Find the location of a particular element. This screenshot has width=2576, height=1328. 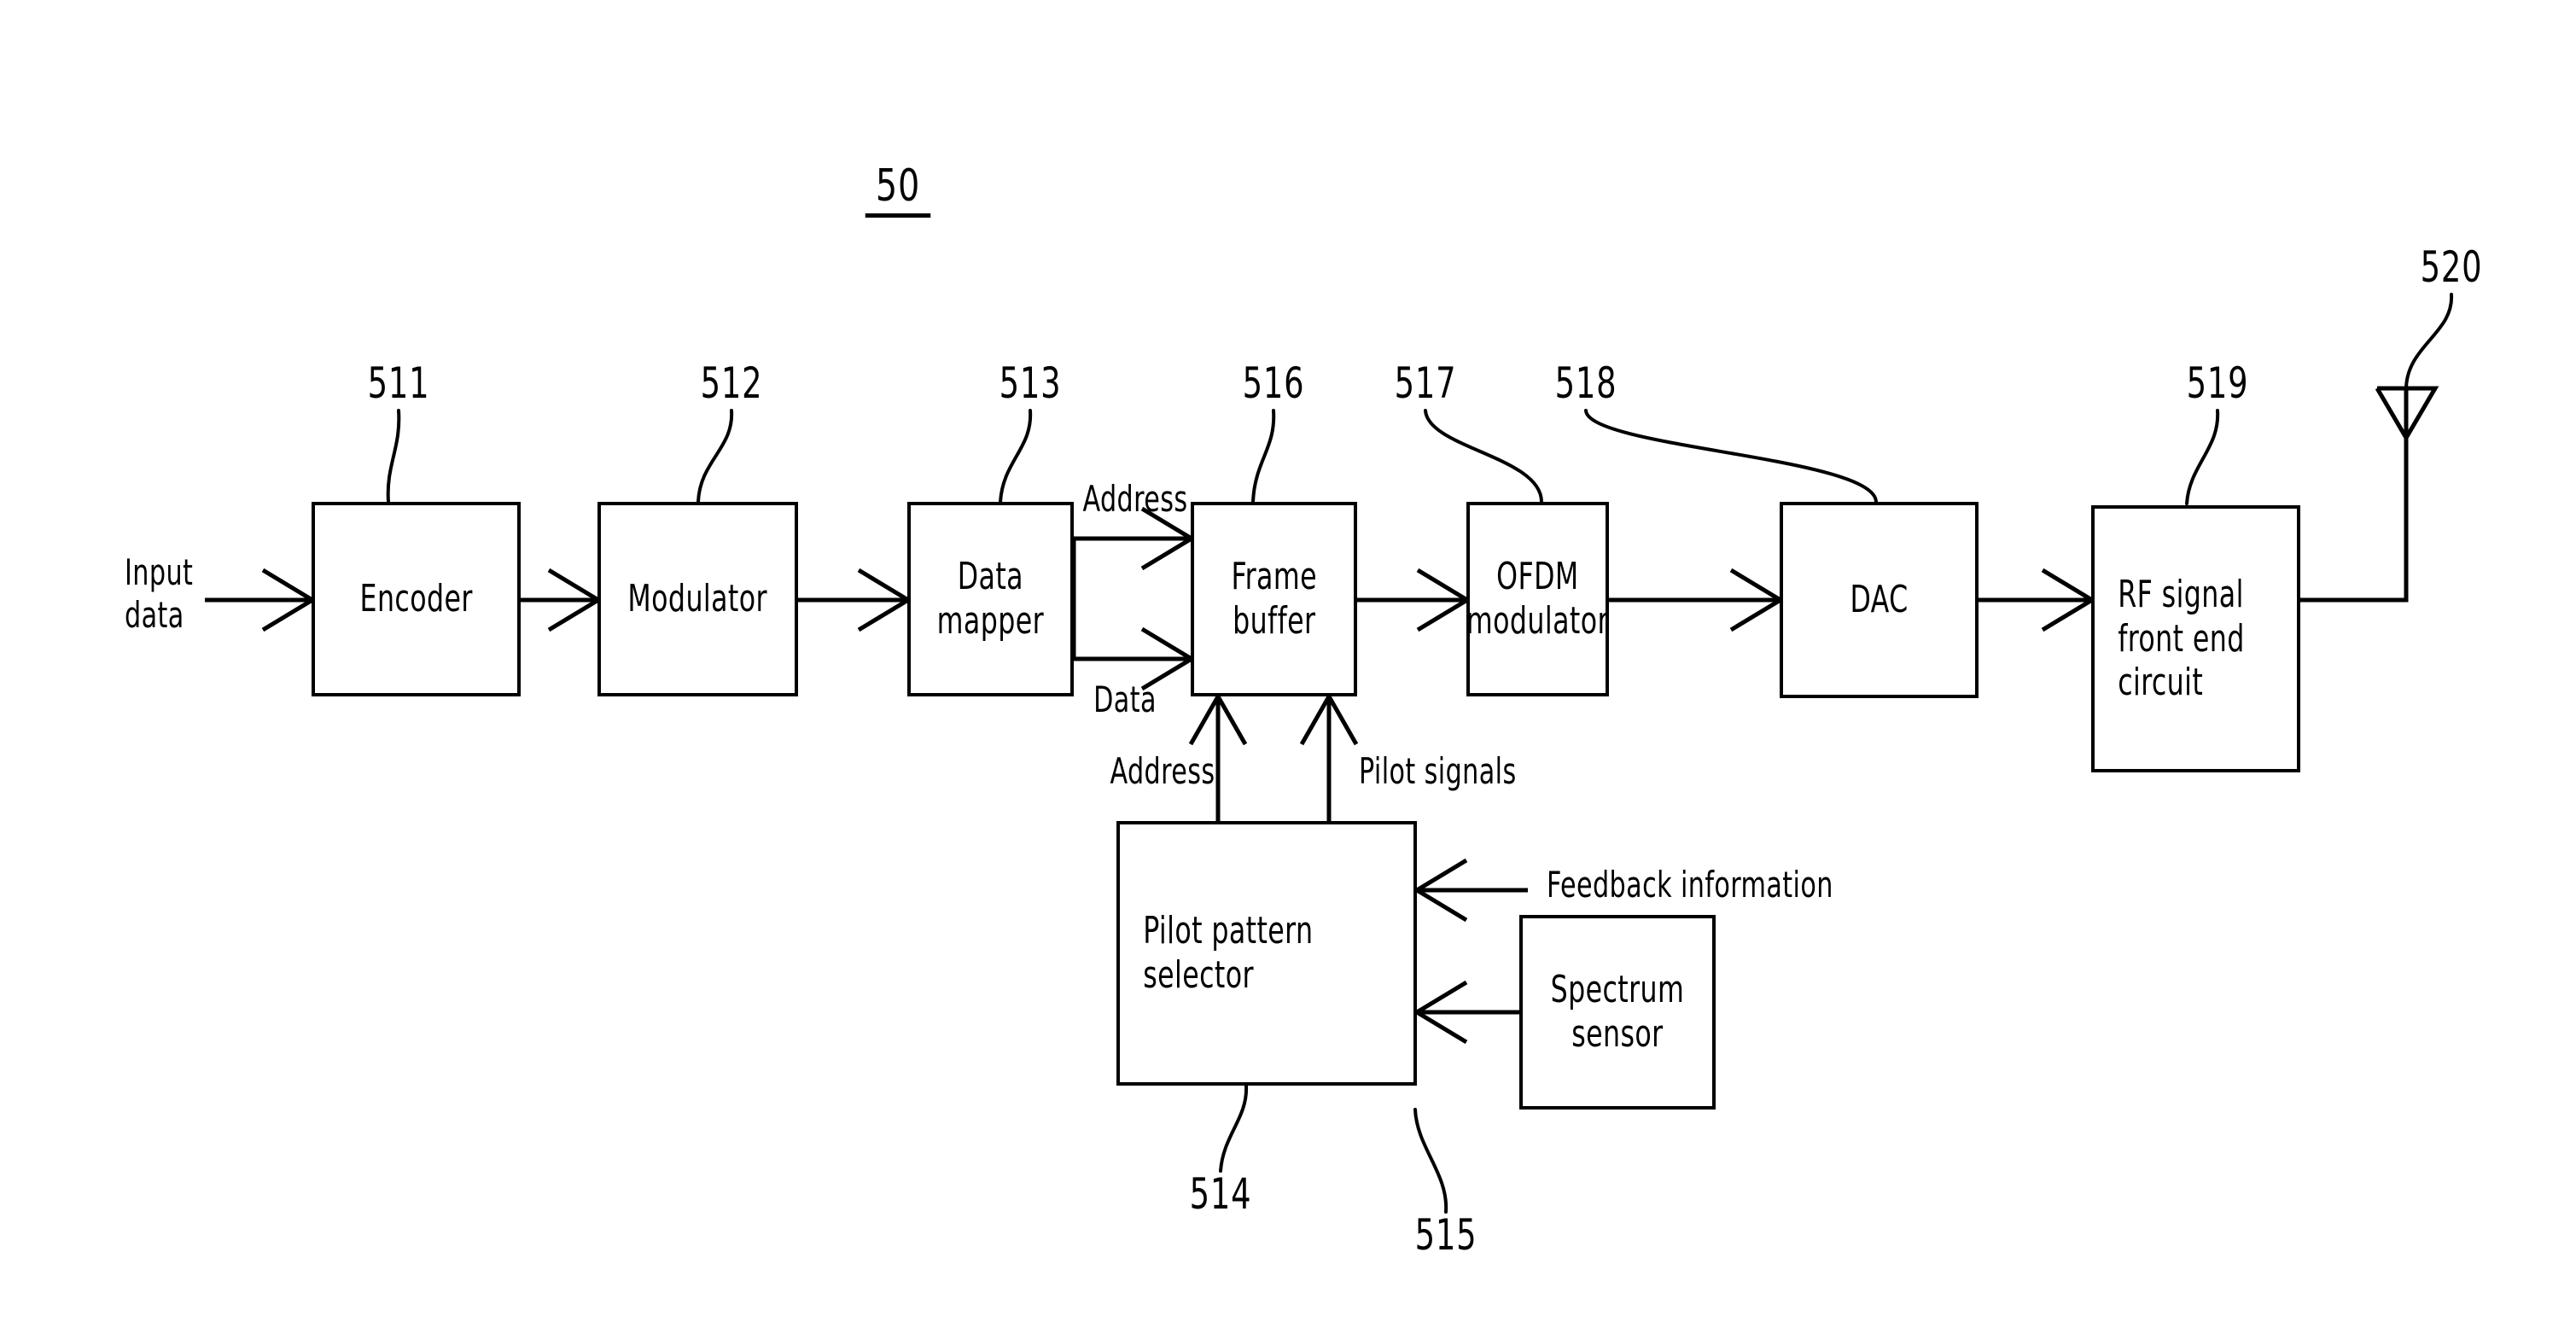

block-dac: DAC is located at coordinates (1879, 600).